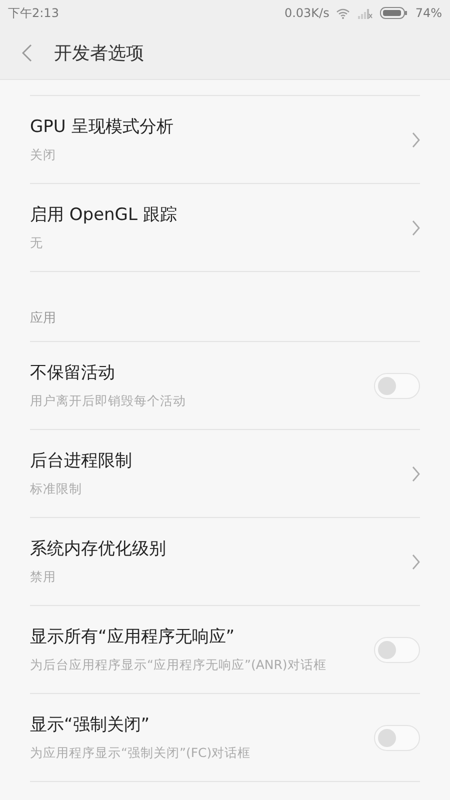 This screenshot has height=800, width=450. Describe the element at coordinates (43, 155) in the screenshot. I see `setting-summary: 关闭` at that location.